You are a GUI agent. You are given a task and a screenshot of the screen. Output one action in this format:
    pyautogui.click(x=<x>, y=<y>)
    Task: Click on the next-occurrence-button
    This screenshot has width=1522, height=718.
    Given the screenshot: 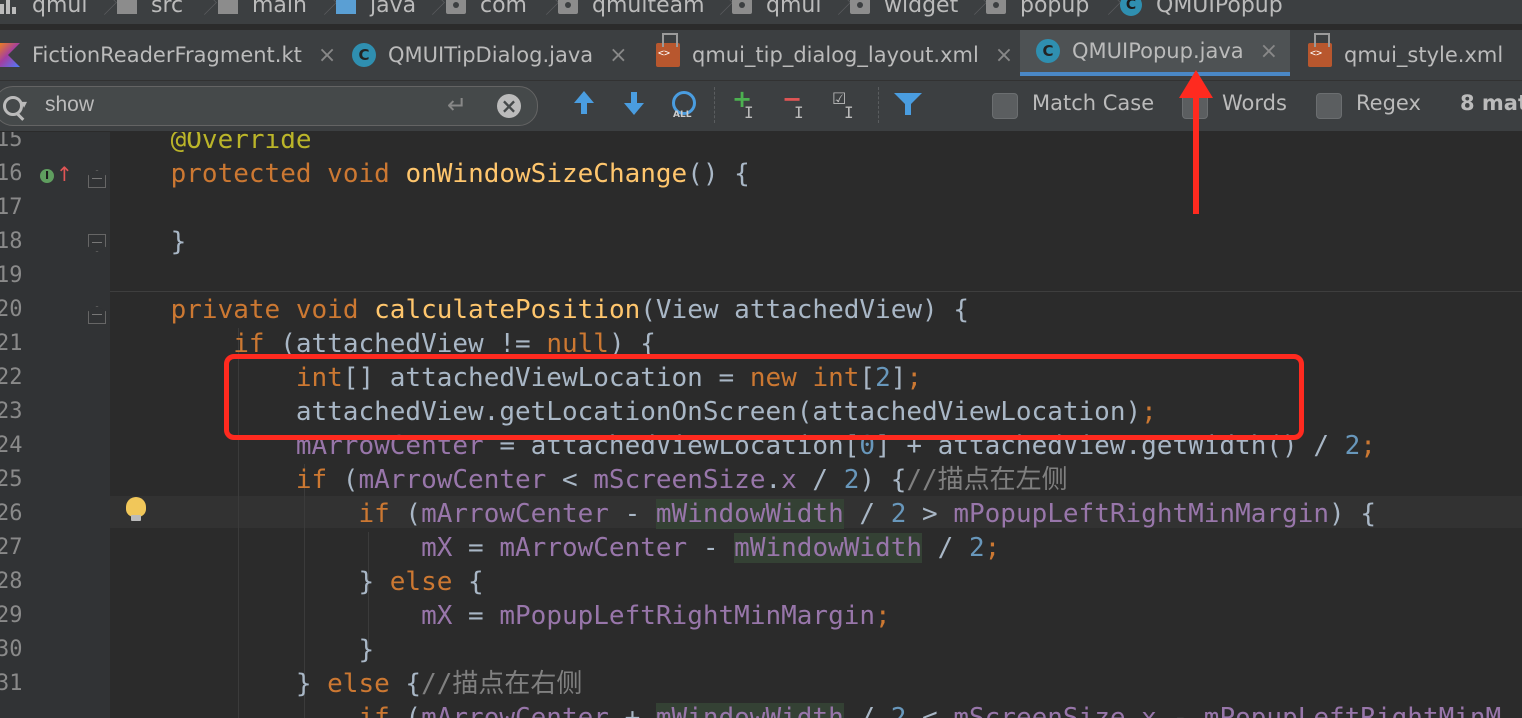 What is the action you would take?
    pyautogui.click(x=634, y=105)
    